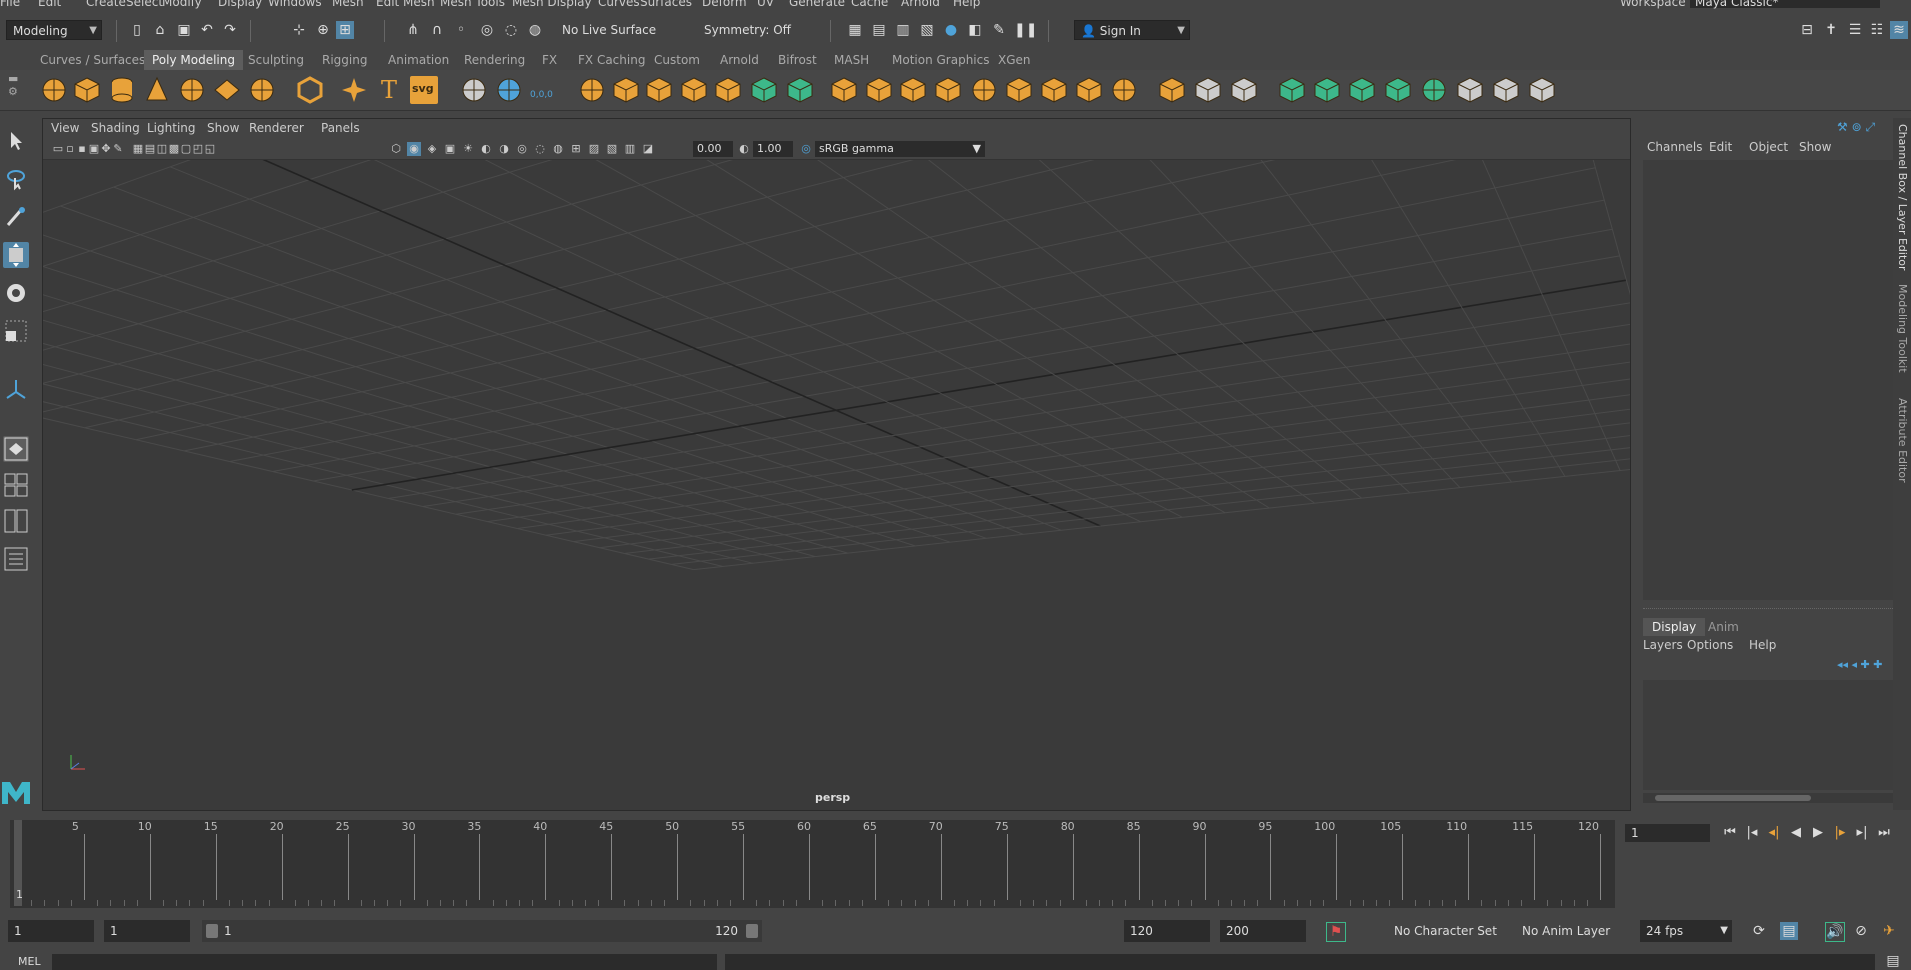  What do you see at coordinates (666, 4) in the screenshot?
I see `menu-surfaces: Surfaces` at bounding box center [666, 4].